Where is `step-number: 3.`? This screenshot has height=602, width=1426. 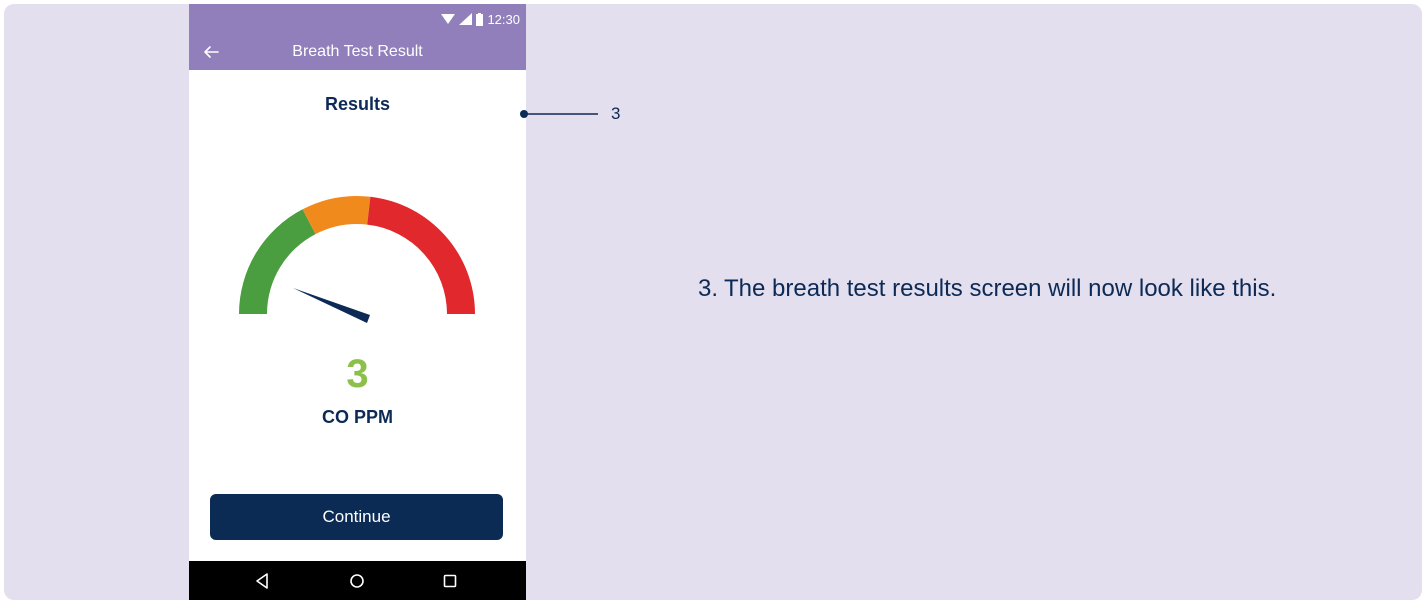 step-number: 3. is located at coordinates (708, 288).